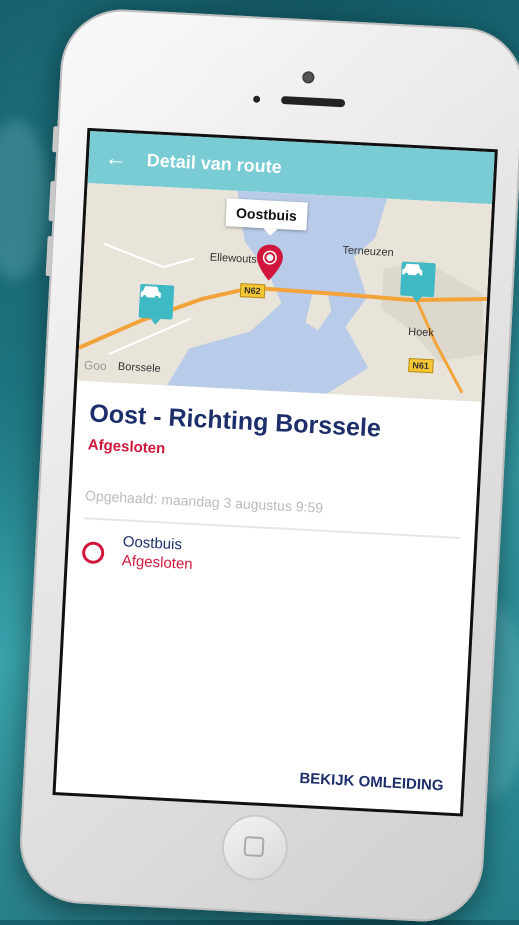 This screenshot has width=519, height=925. Describe the element at coordinates (95, 366) in the screenshot. I see `map-attribution-google: Goo` at that location.